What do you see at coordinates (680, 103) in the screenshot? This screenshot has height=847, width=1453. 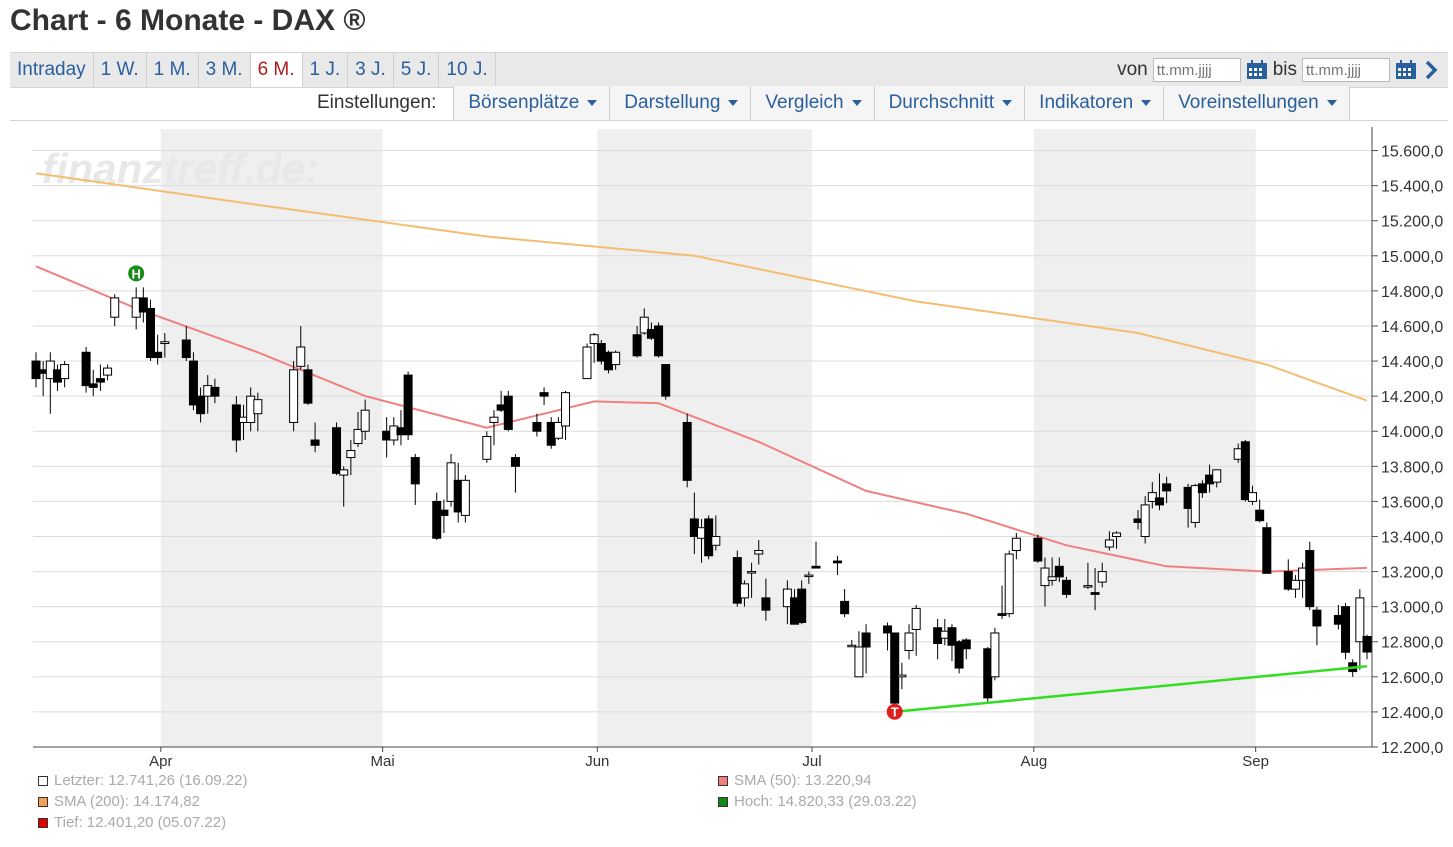 I see `settings-menu-1: Darstellung` at bounding box center [680, 103].